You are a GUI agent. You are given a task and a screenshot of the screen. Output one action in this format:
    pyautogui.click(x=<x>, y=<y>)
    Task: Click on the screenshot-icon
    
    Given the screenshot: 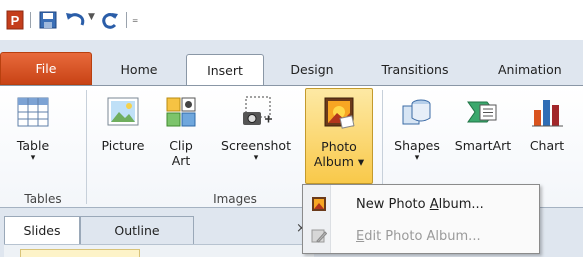 What is the action you would take?
    pyautogui.click(x=257, y=110)
    